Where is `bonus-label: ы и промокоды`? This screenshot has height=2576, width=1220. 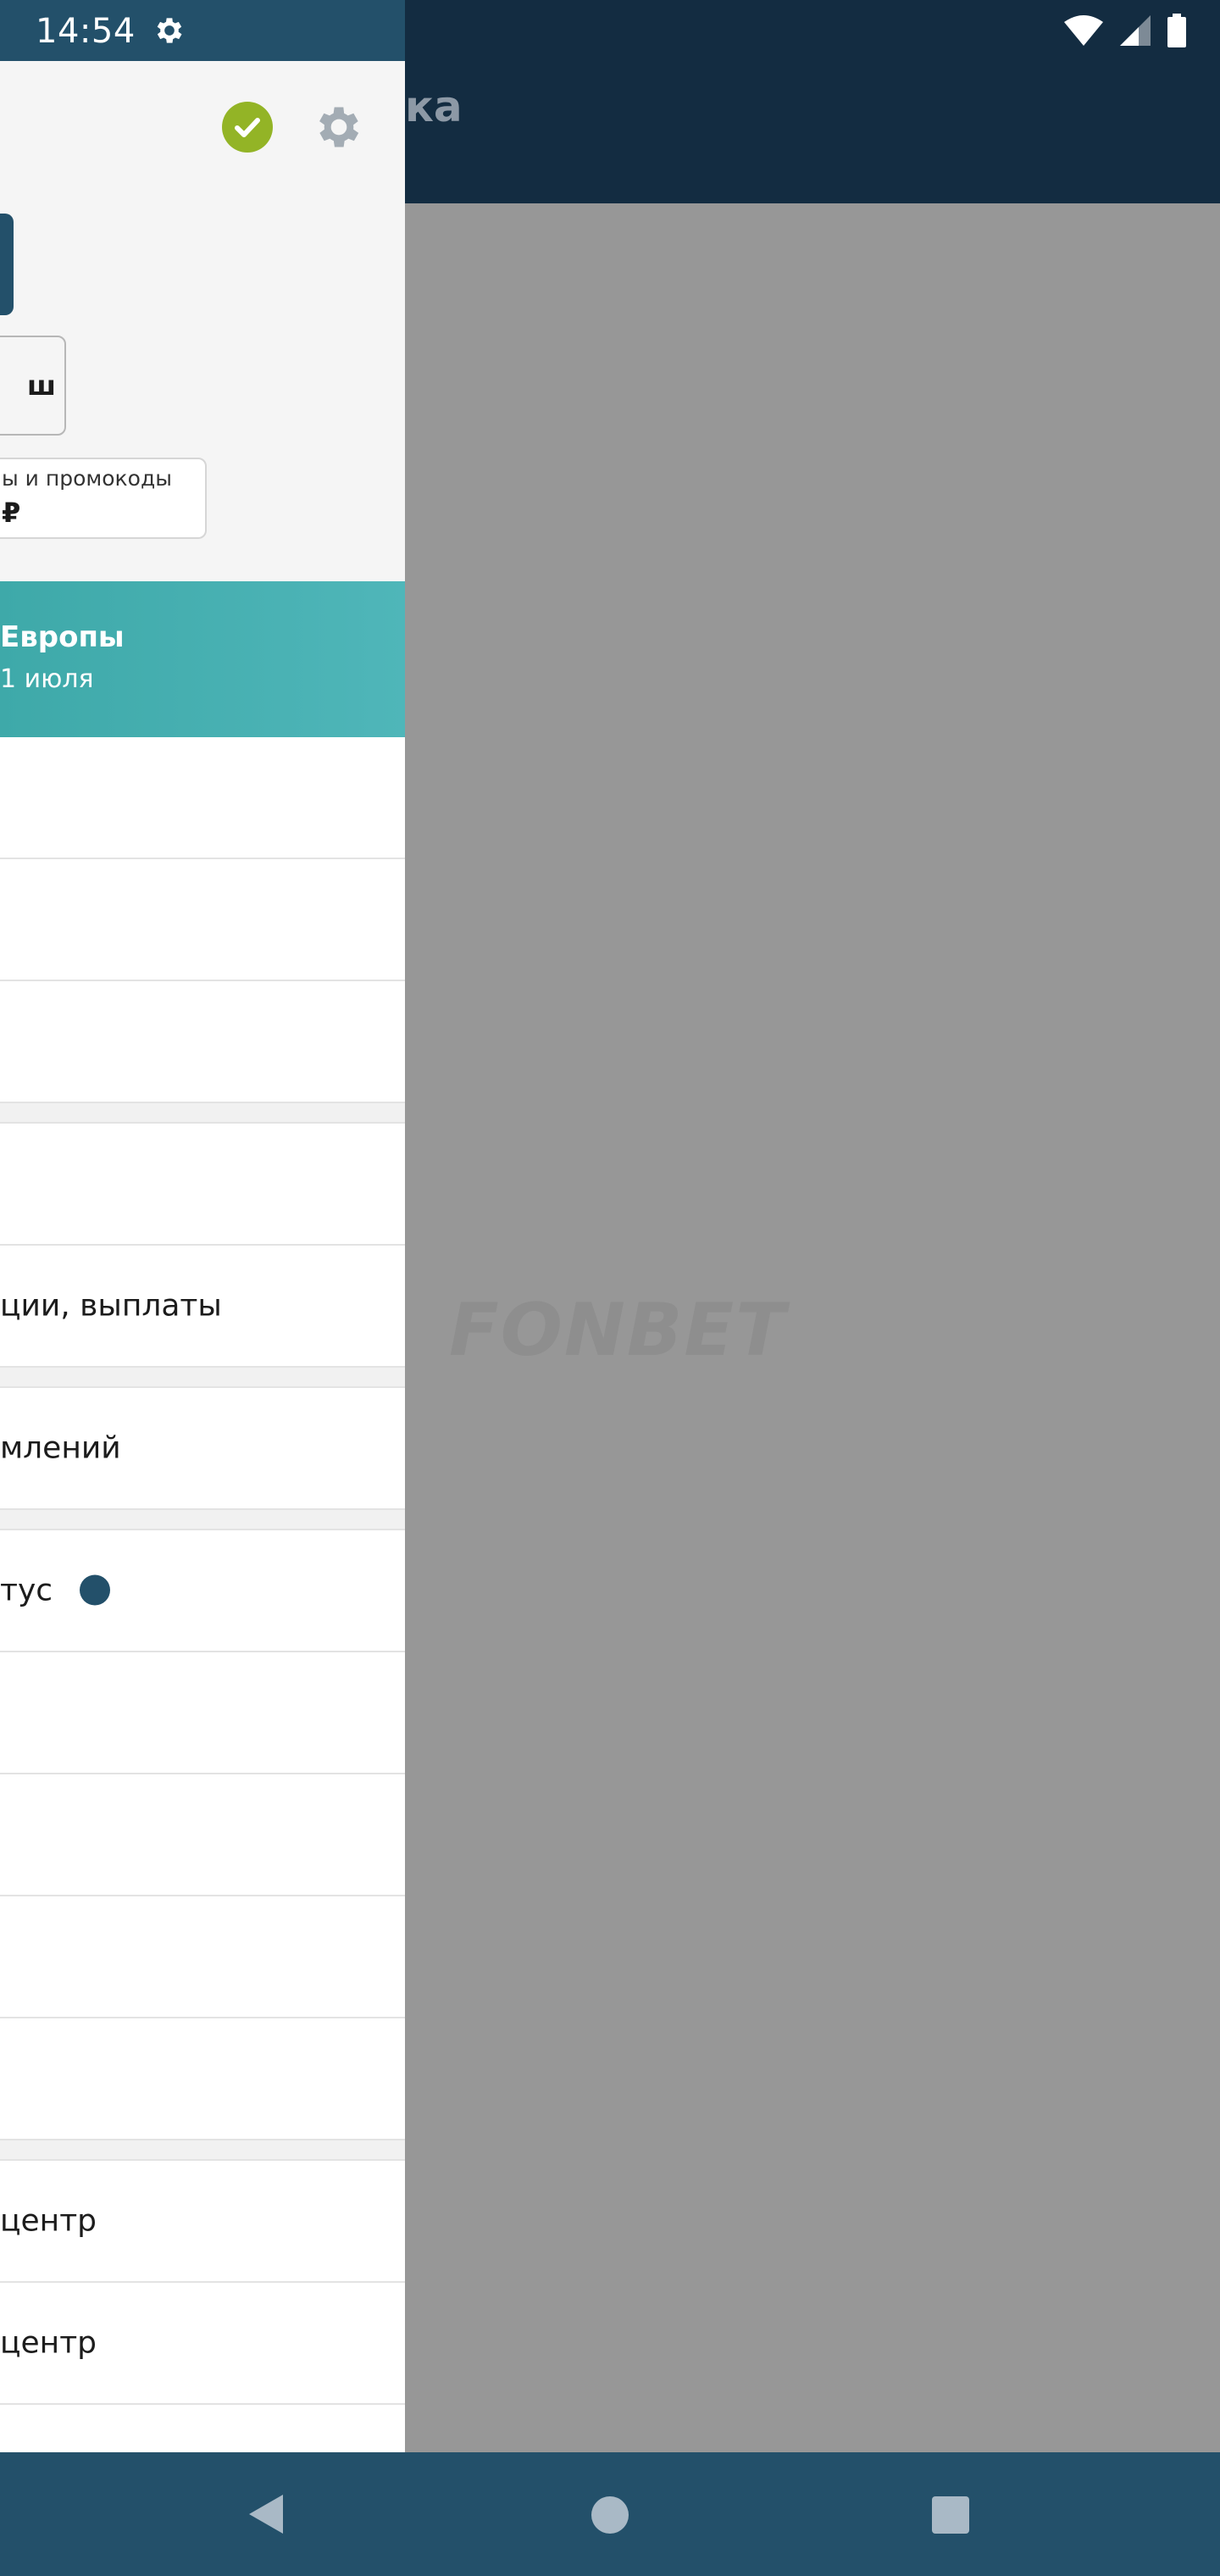 bonus-label: ы и промокоды is located at coordinates (87, 478).